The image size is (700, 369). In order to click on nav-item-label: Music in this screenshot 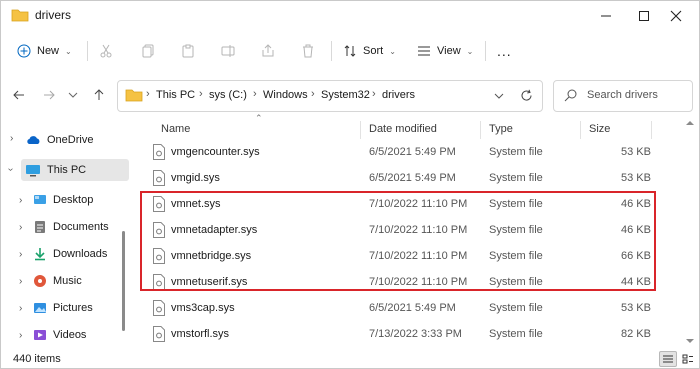, I will do `click(67, 281)`.